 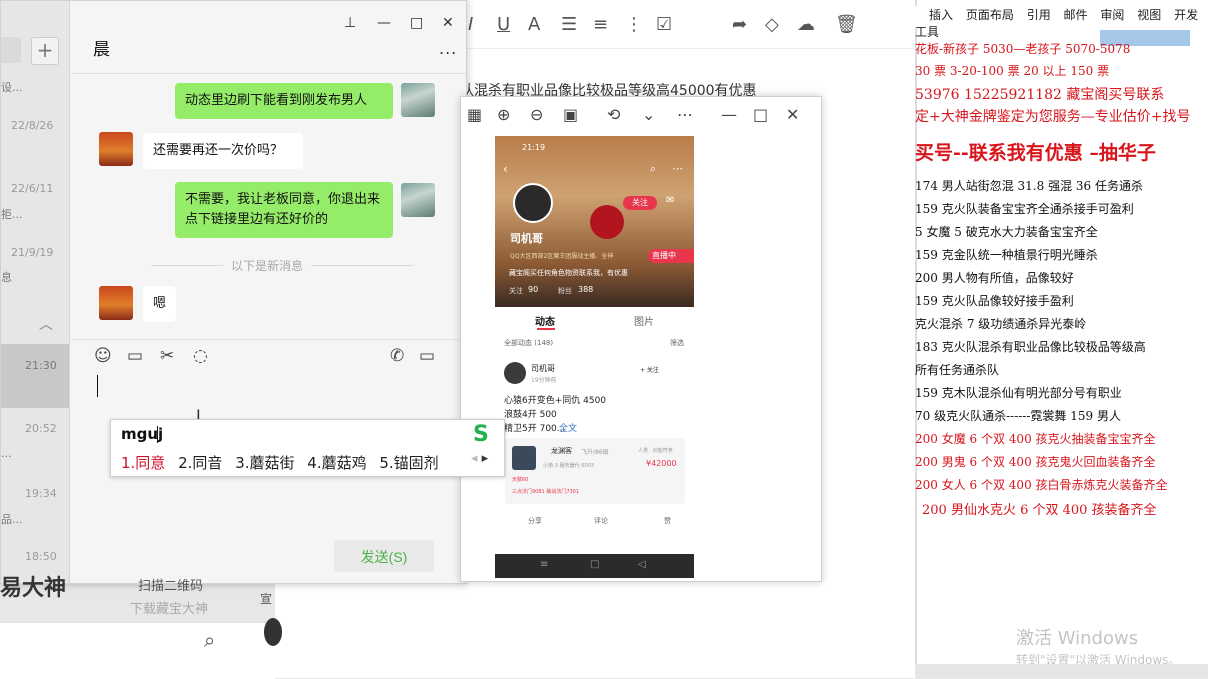 What do you see at coordinates (594, 564) in the screenshot?
I see `home-icon: □` at bounding box center [594, 564].